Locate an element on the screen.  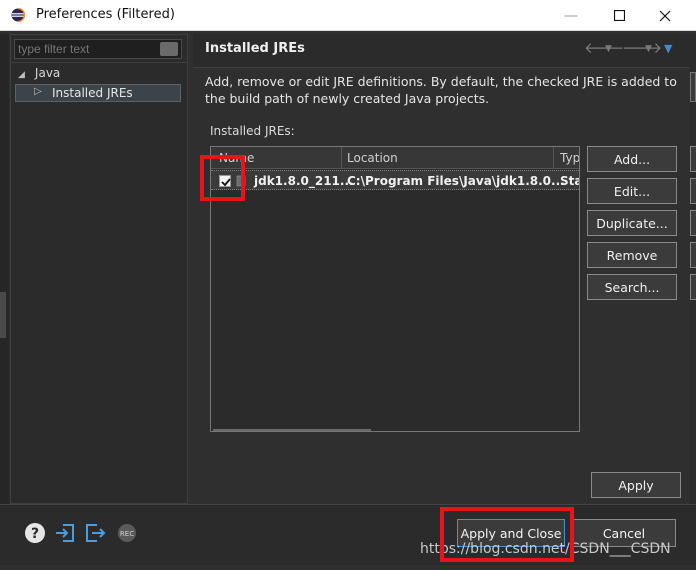
tree-item-java: ◢ Java is located at coordinates (38, 73).